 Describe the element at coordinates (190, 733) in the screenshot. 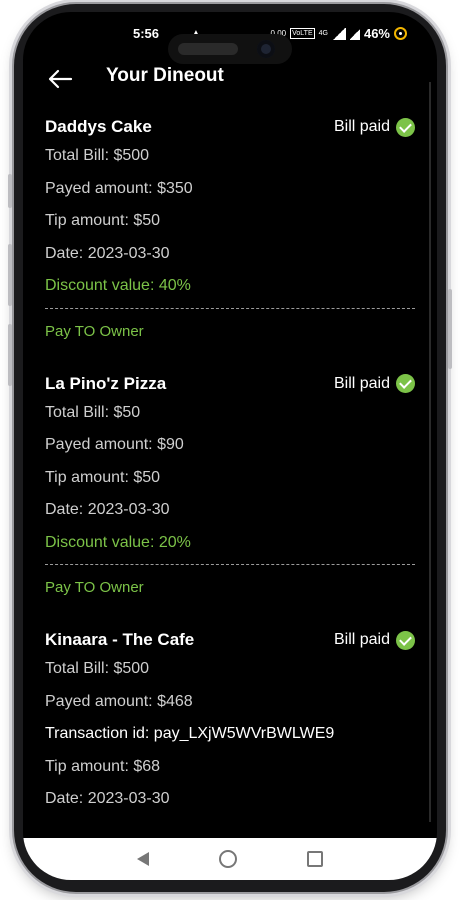

I see `transaction-id: Transaction id: pay_LXjW5WVrBWLWE9` at that location.